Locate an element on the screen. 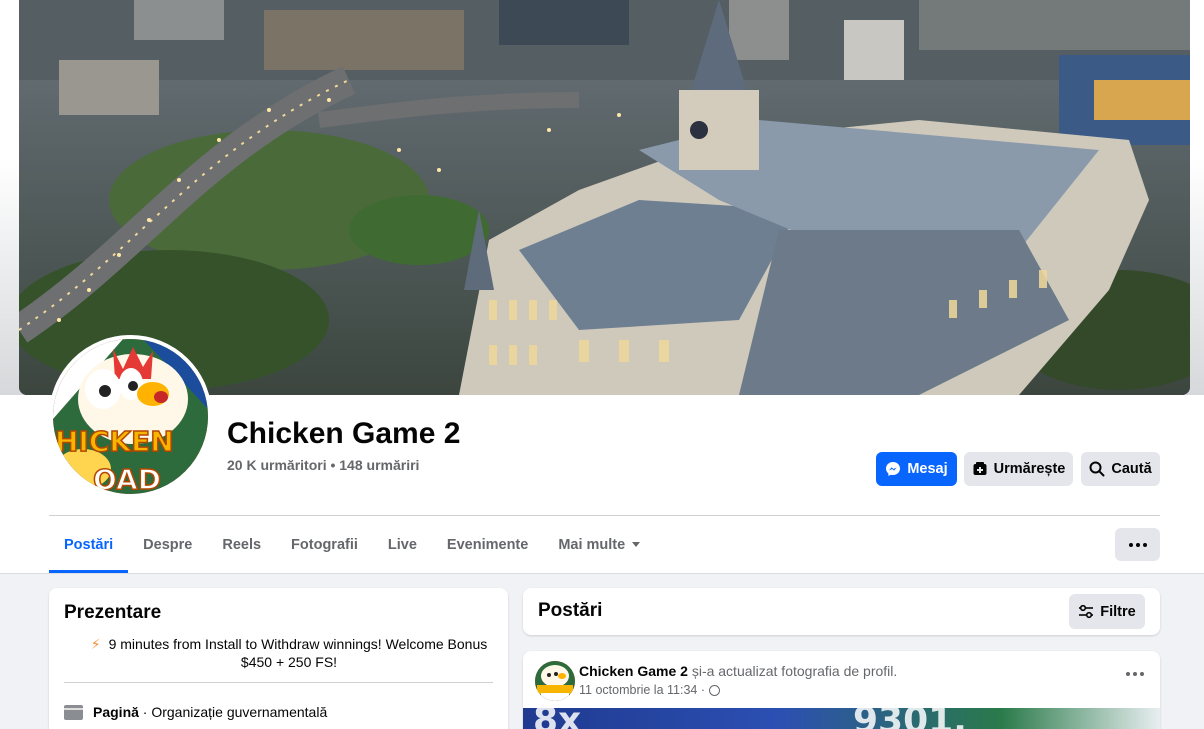 The height and width of the screenshot is (729, 1204). tab-more: Mai multe is located at coordinates (599, 544).